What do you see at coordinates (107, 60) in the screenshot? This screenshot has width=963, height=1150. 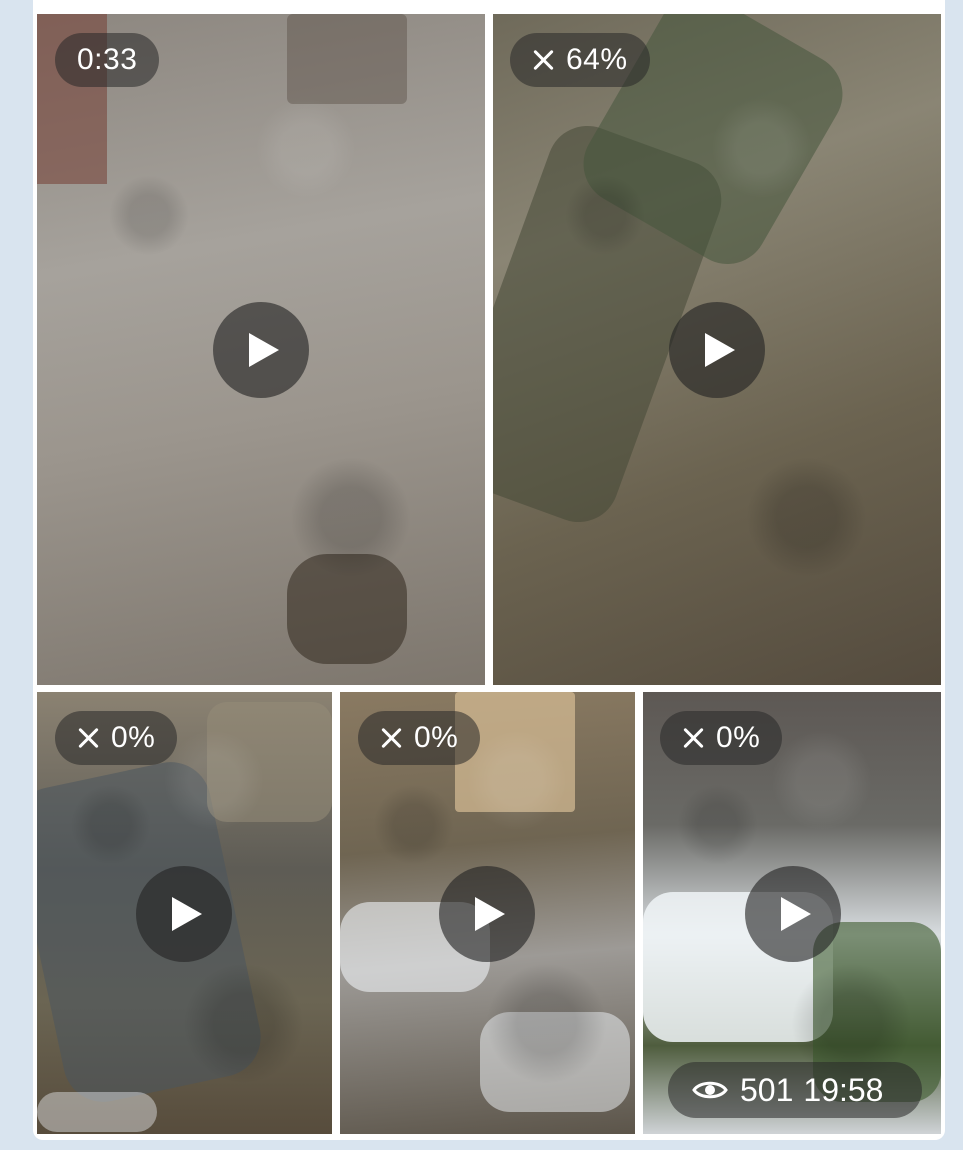 I see `duration-badge: 0:33` at bounding box center [107, 60].